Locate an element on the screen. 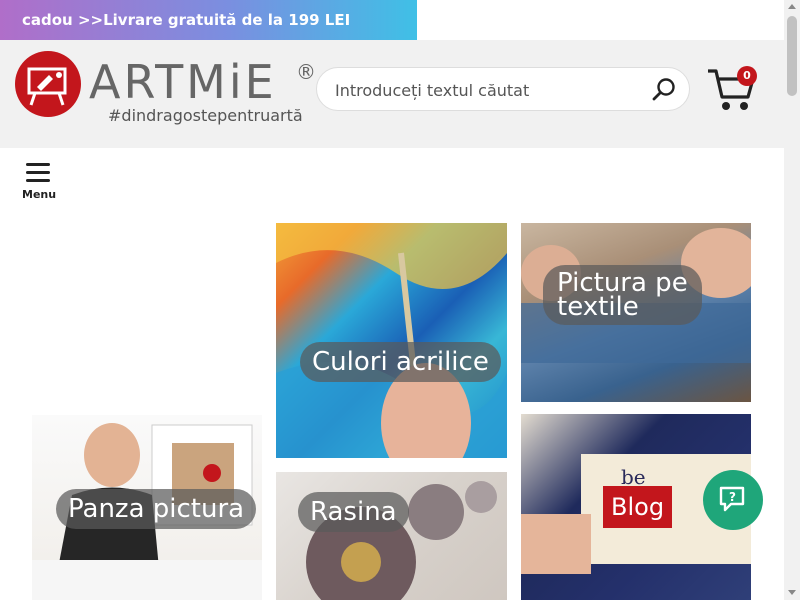 This screenshot has height=600, width=800. tile-label-canvas: Panza pictura is located at coordinates (156, 509).